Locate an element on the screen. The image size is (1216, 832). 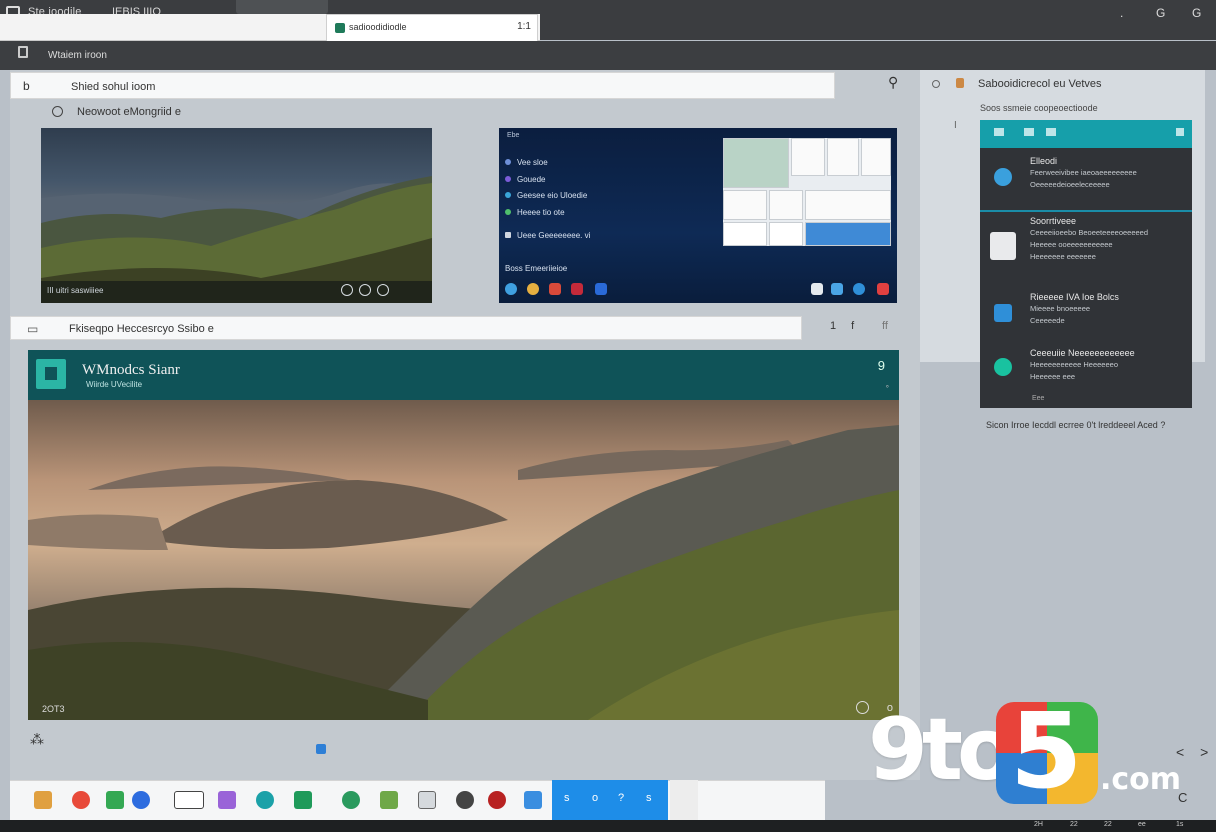
menu-item: Vee sloe is located at coordinates (526, 162).